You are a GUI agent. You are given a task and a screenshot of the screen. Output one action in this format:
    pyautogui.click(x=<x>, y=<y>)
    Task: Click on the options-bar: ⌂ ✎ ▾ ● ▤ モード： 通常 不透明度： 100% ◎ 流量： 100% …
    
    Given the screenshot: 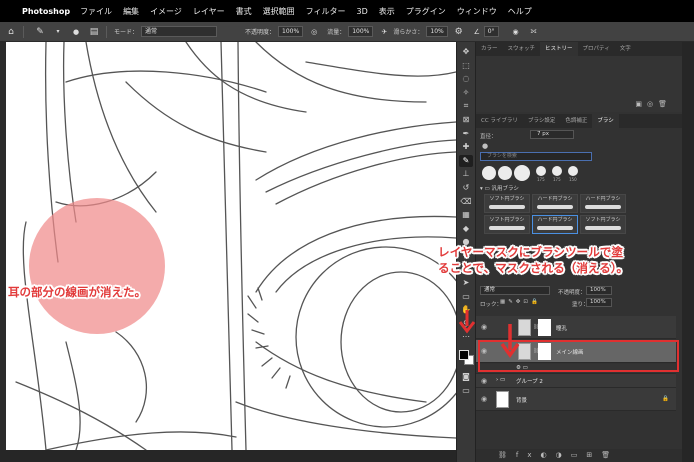 What is the action you would take?
    pyautogui.click(x=347, y=32)
    